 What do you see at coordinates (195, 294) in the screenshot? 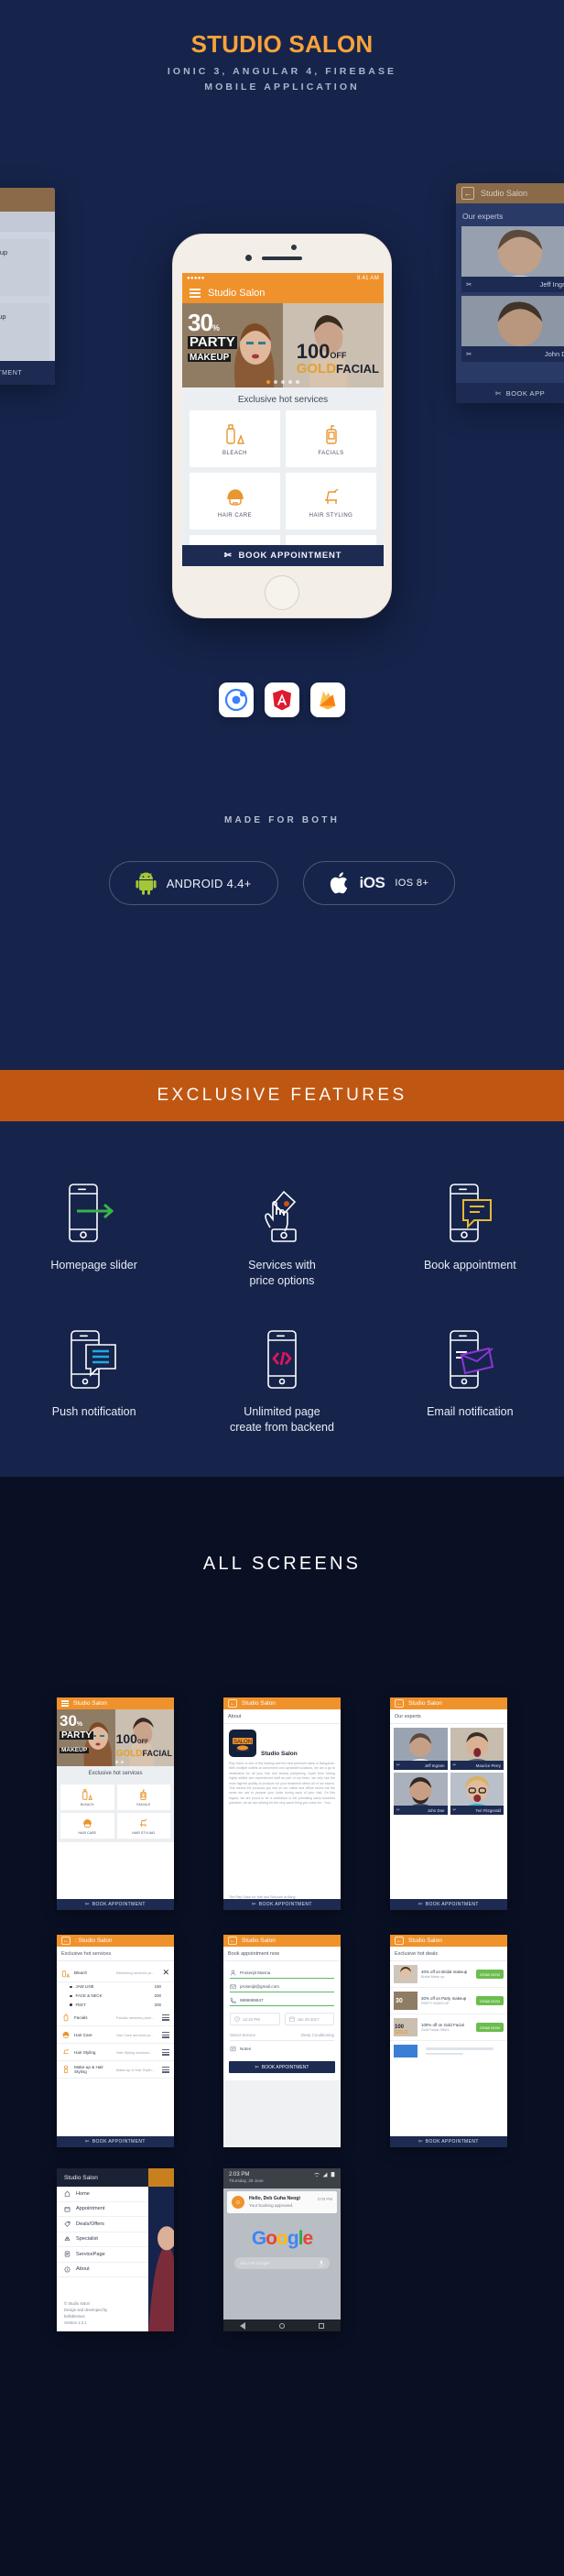
I see `hamburger-menu-icon` at bounding box center [195, 294].